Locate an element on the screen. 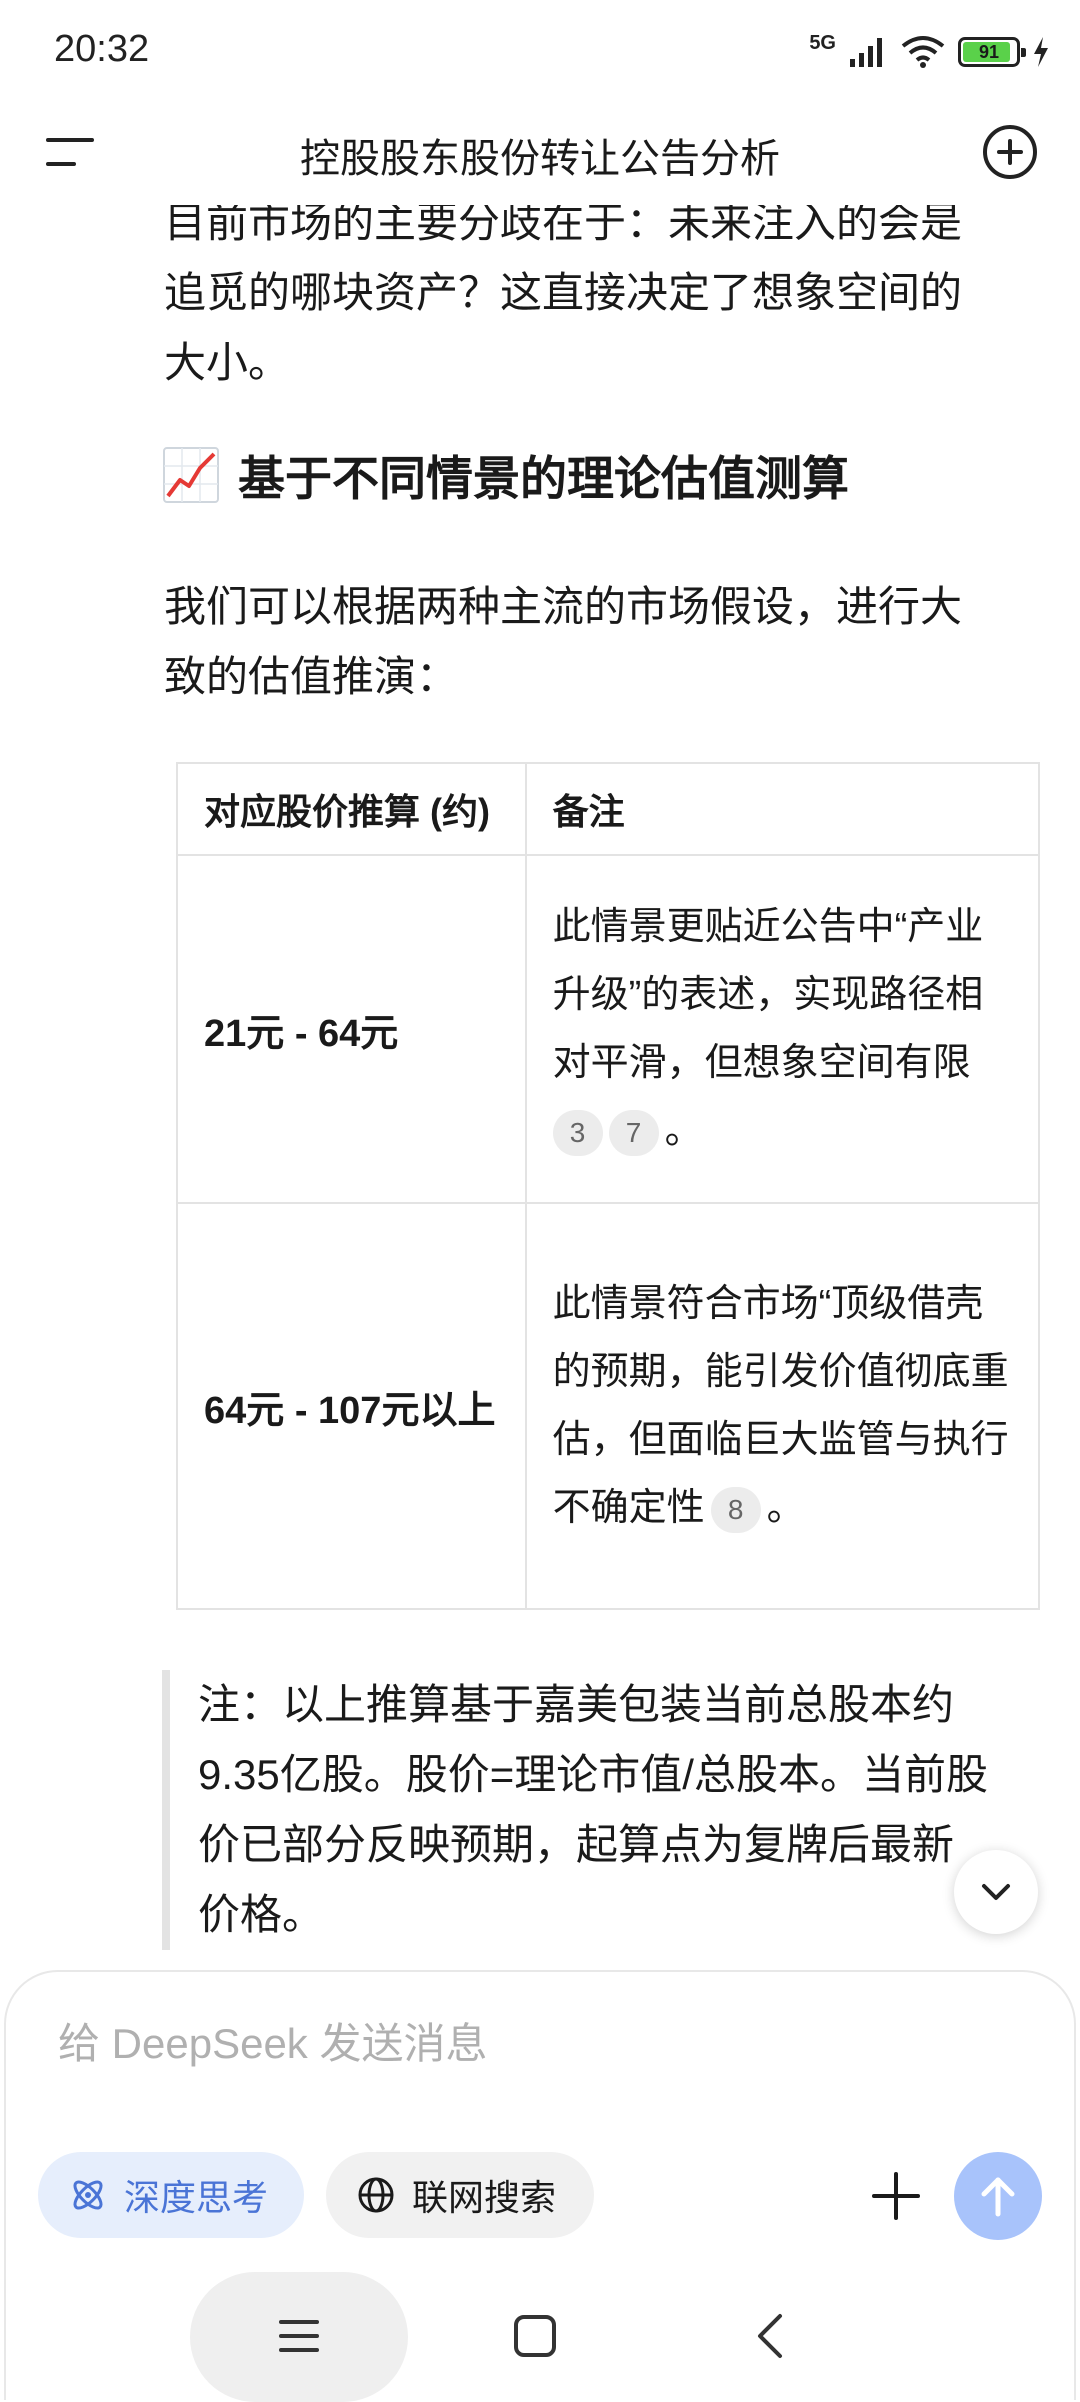 This screenshot has height=2402, width=1080. citation-badge: 8 is located at coordinates (735, 1509).